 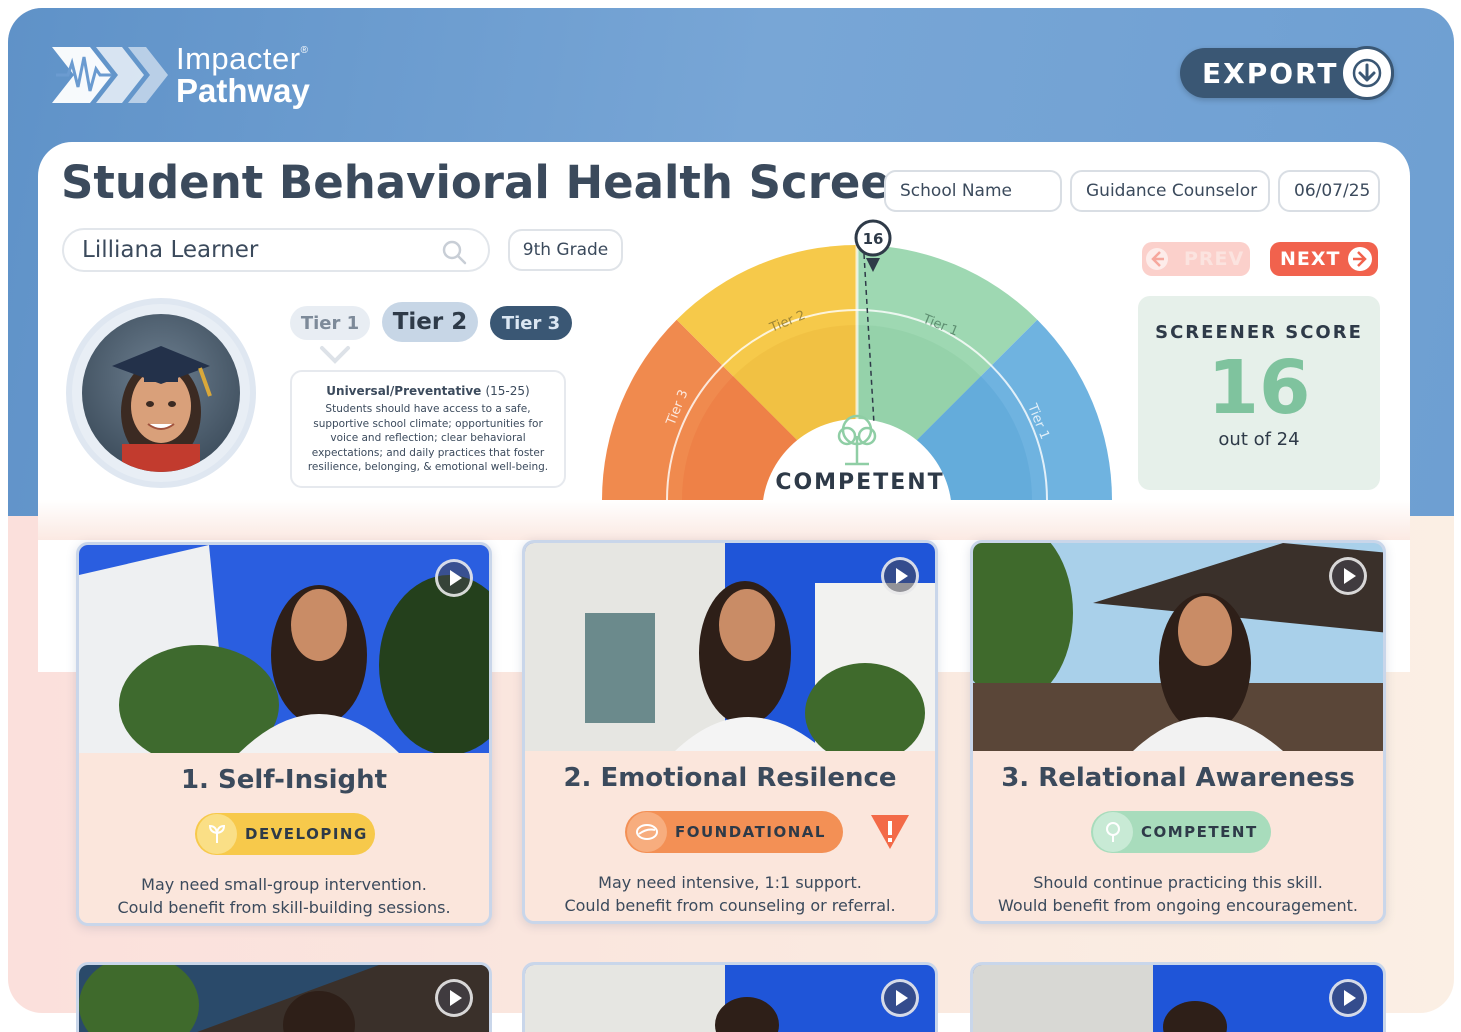 What do you see at coordinates (730, 778) in the screenshot?
I see `card-title: 2. Emotional Resilence` at bounding box center [730, 778].